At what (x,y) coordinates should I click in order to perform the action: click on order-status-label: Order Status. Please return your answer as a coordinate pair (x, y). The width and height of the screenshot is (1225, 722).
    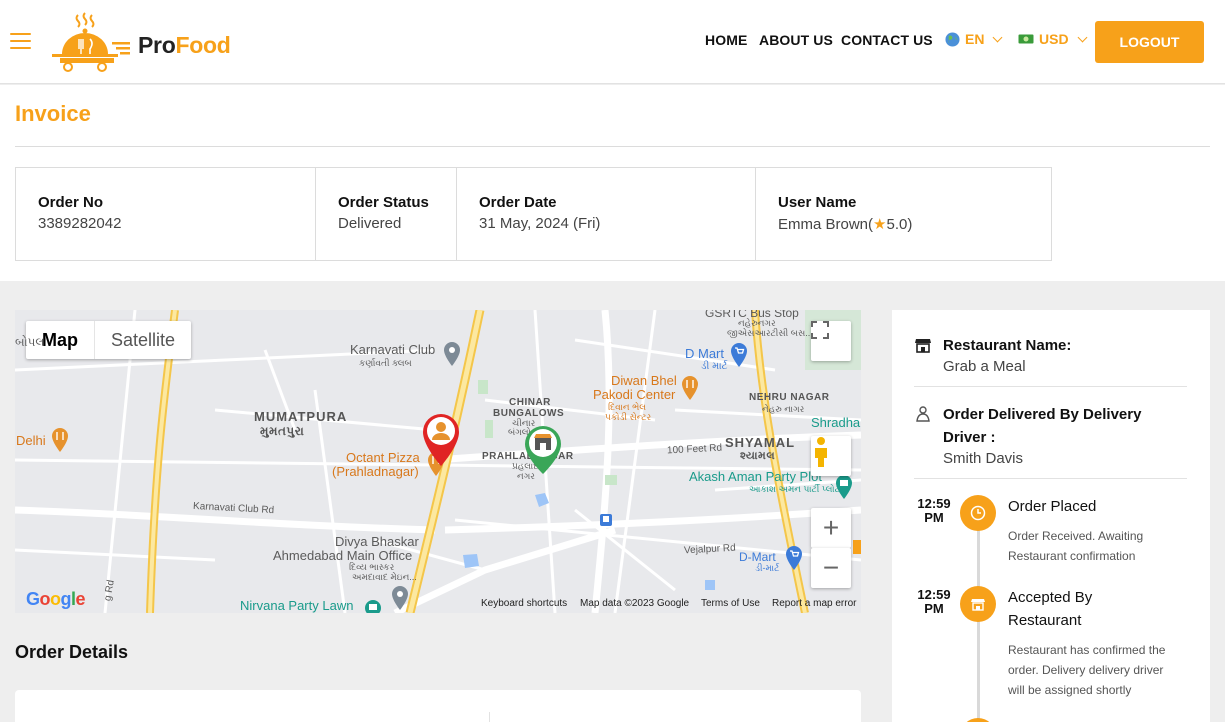
    Looking at the image, I should click on (383, 202).